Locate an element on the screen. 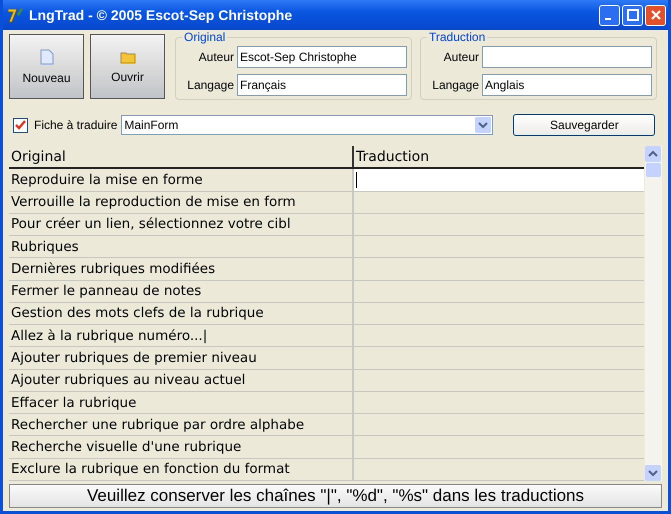  column-header: Traduction is located at coordinates (392, 157).